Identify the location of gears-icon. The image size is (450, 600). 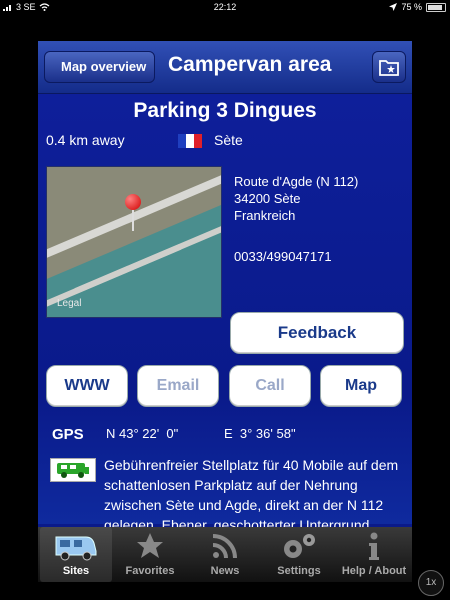
(299, 546).